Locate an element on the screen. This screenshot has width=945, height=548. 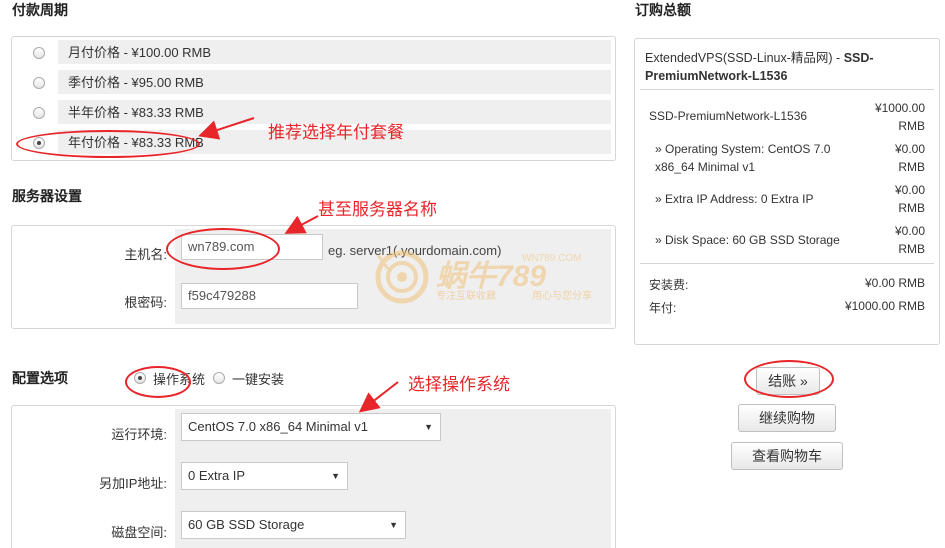
arrow-to-hostname is located at coordinates (301, 224).